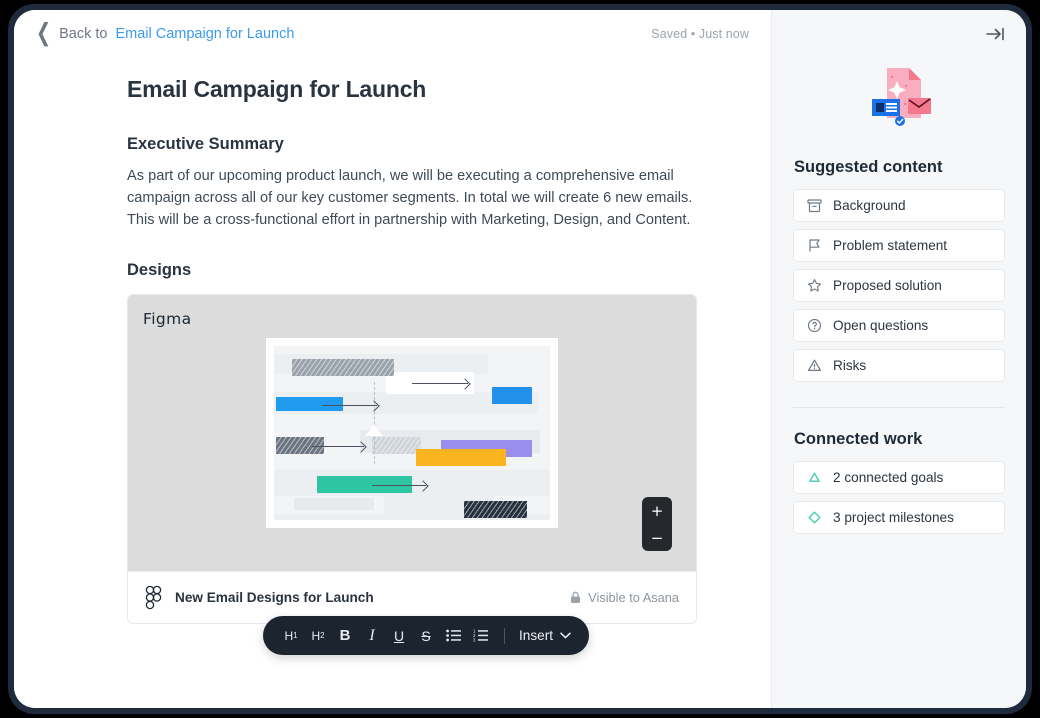  What do you see at coordinates (83, 34) in the screenshot?
I see `back-label: Back to` at bounding box center [83, 34].